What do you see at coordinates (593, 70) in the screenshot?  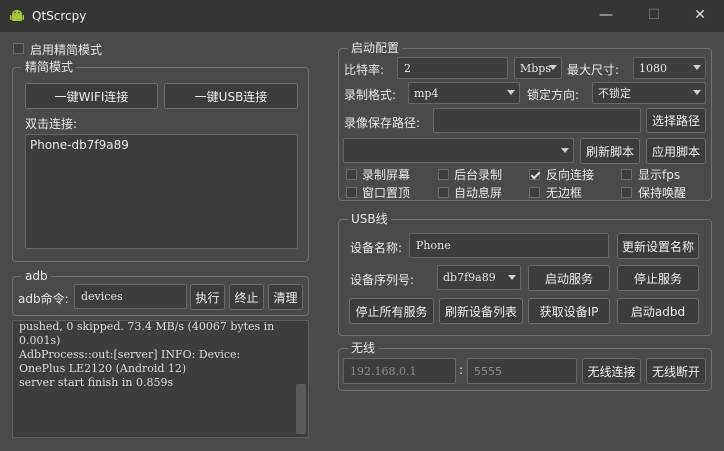 I see `max-size-label: 最大尺寸:` at bounding box center [593, 70].